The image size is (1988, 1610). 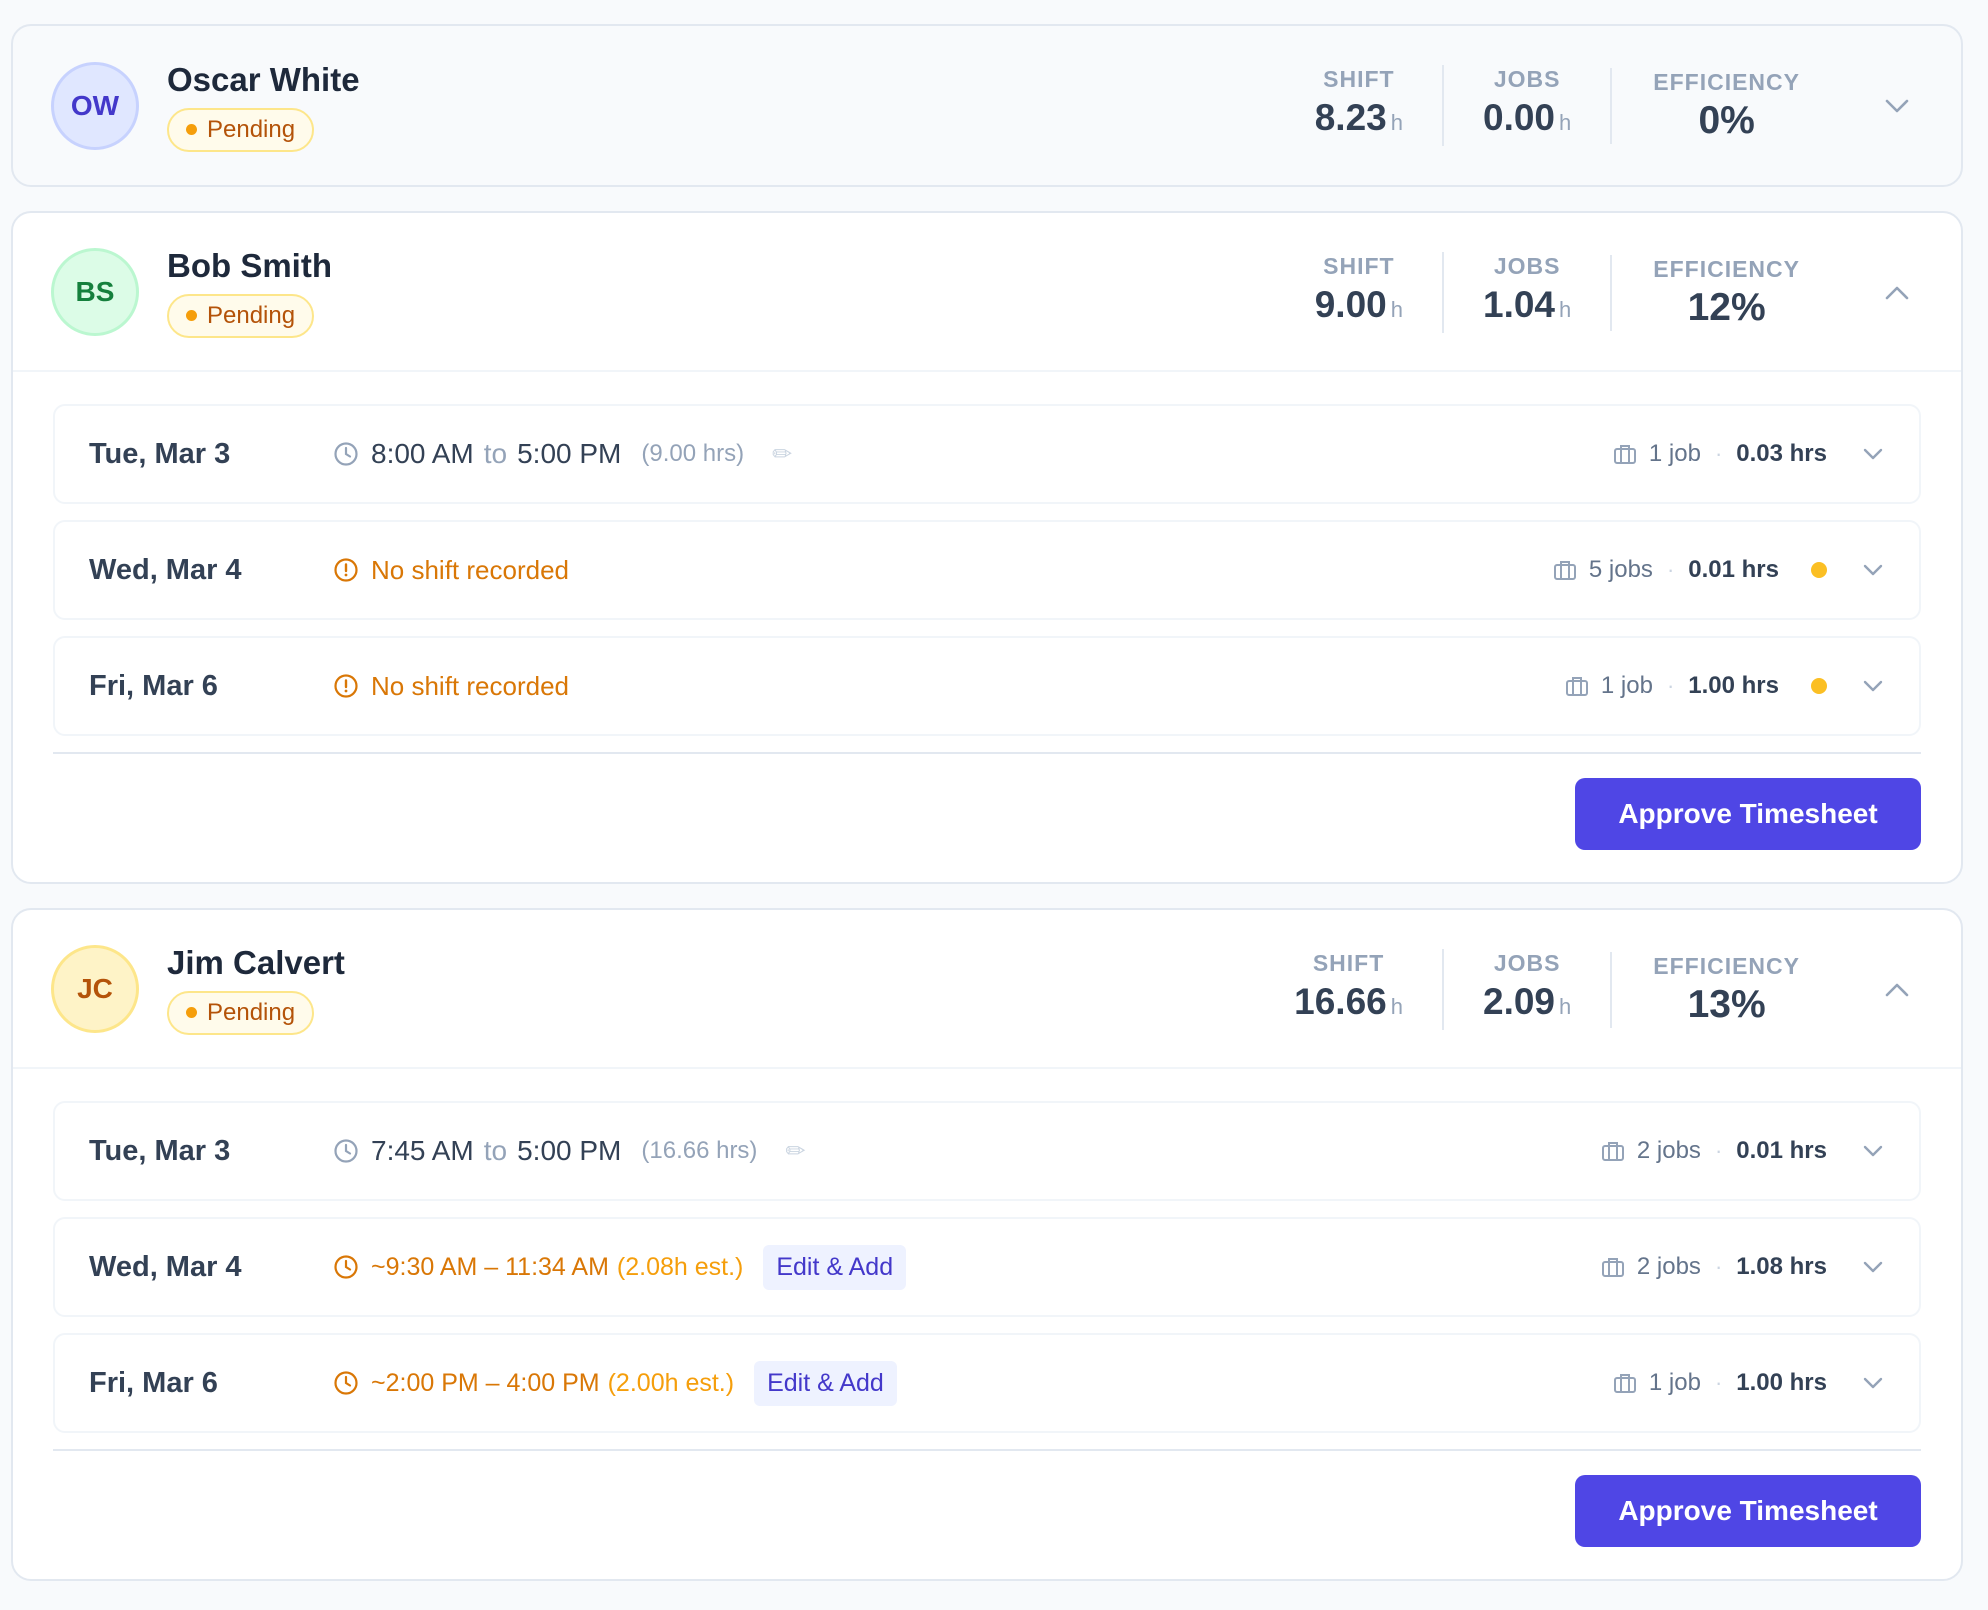 I want to click on shift-hours: (16.66 hrs), so click(x=699, y=1150).